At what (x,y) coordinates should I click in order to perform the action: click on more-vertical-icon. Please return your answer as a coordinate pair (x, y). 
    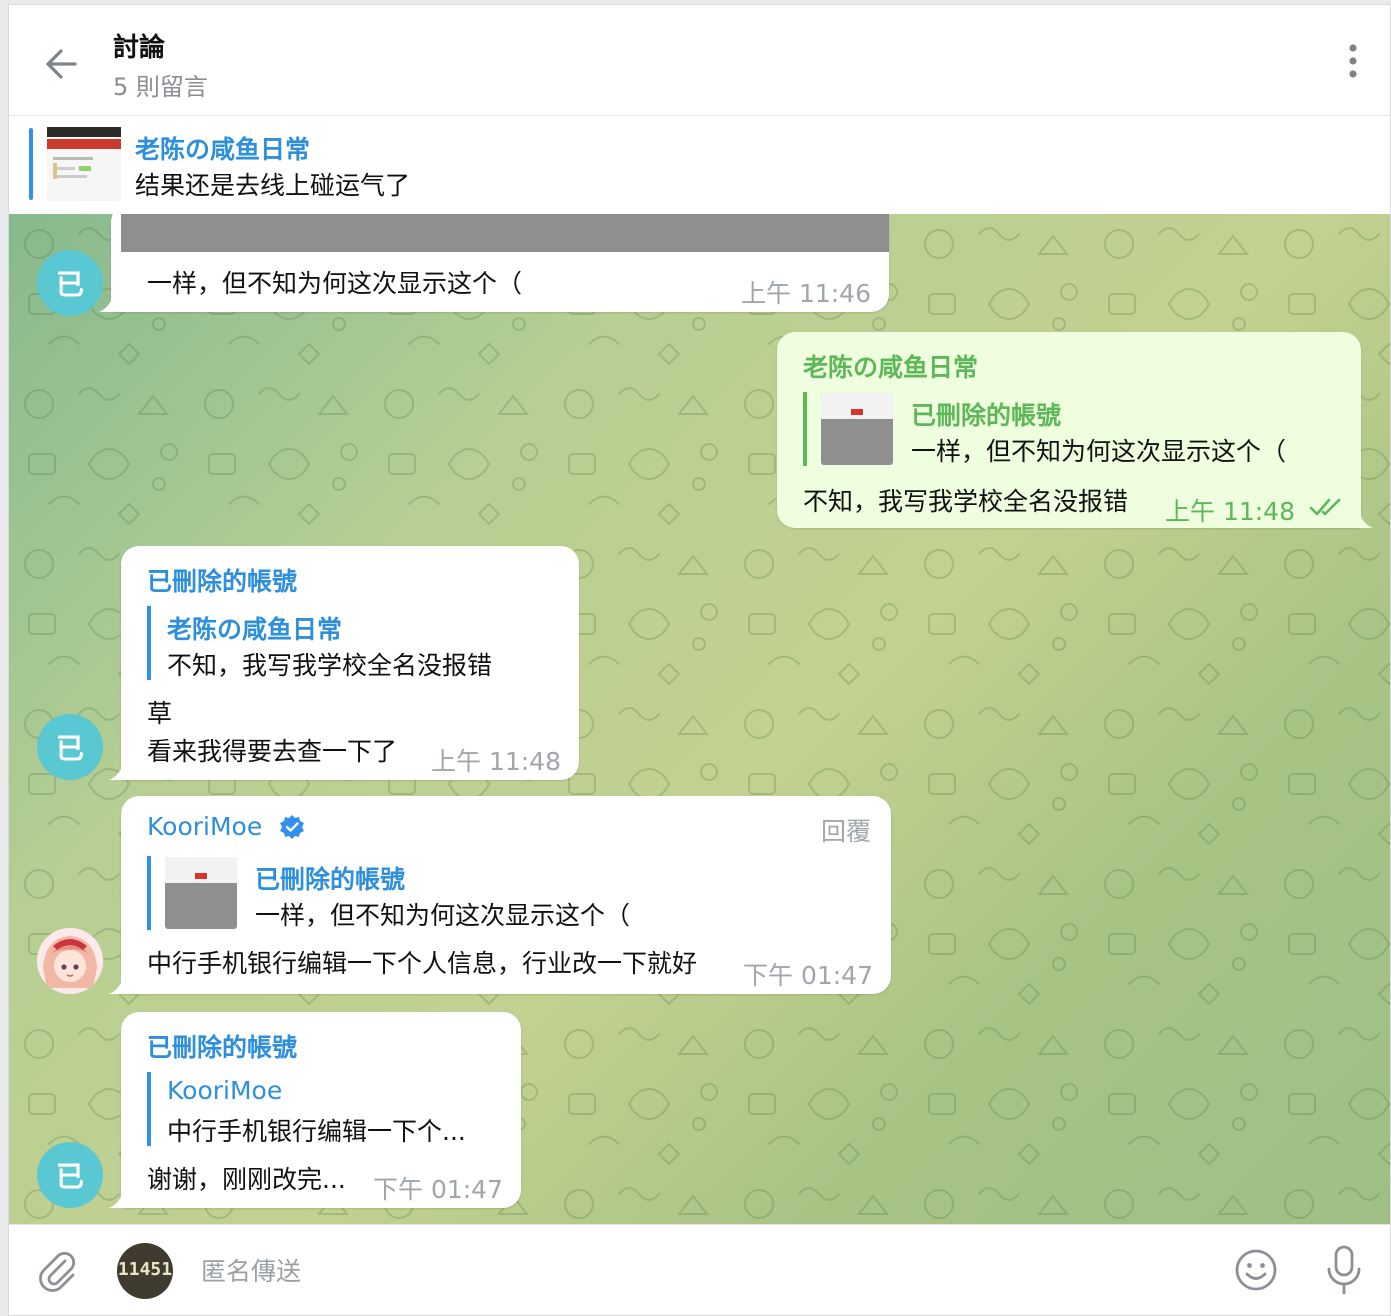
    Looking at the image, I should click on (1353, 61).